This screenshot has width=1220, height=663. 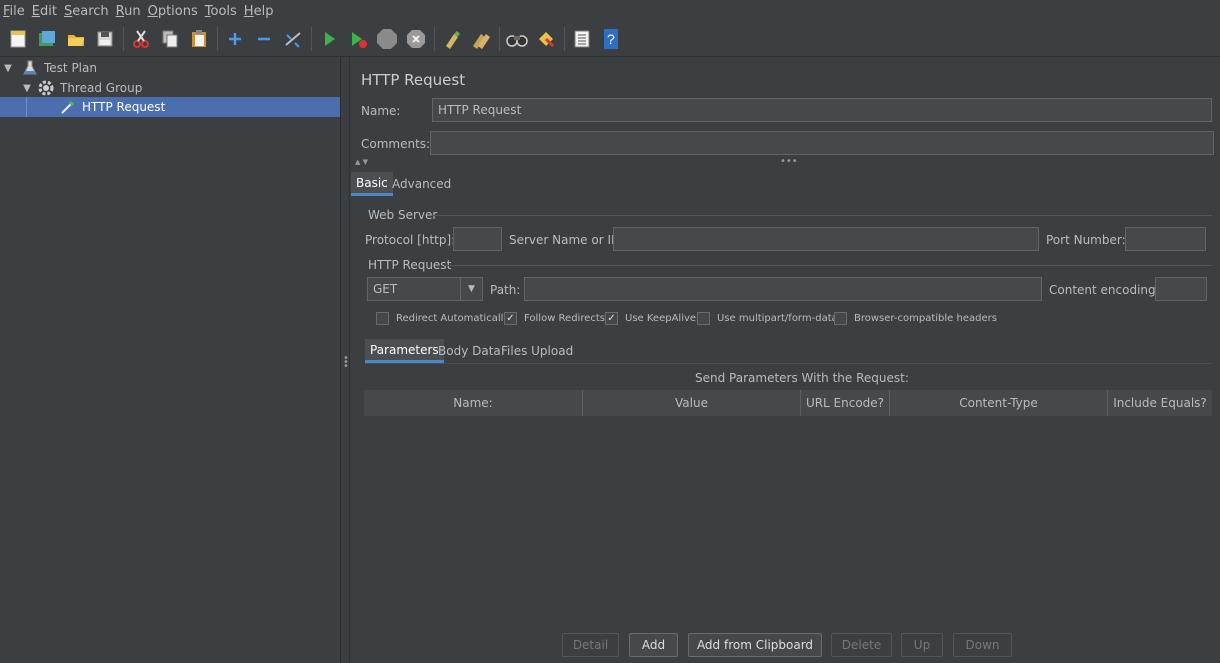 What do you see at coordinates (329, 39) in the screenshot?
I see `start-icon` at bounding box center [329, 39].